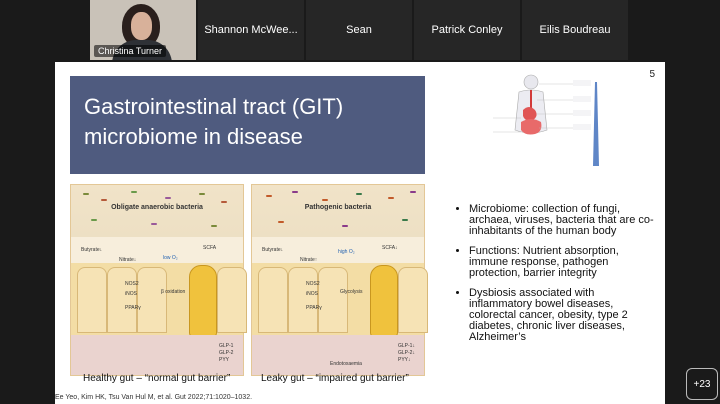 This screenshot has width=720, height=404. What do you see at coordinates (224, 360) in the screenshot?
I see `diagram-label: PYY` at bounding box center [224, 360].